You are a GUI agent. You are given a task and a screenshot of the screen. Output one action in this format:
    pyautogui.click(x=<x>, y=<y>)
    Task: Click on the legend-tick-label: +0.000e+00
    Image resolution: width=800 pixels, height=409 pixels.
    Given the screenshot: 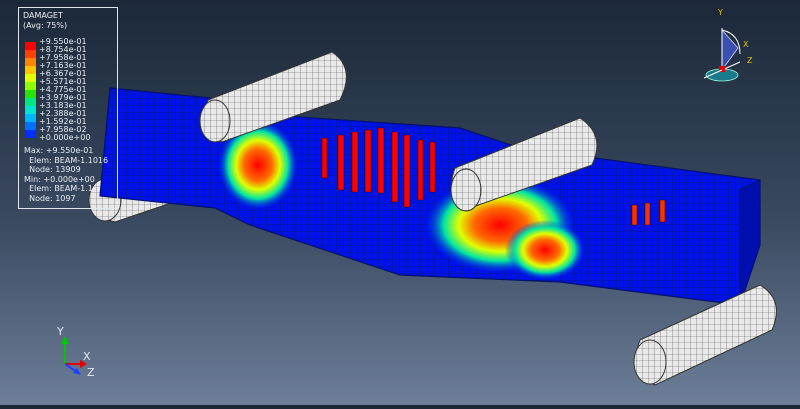 What is the action you would take?
    pyautogui.click(x=65, y=137)
    